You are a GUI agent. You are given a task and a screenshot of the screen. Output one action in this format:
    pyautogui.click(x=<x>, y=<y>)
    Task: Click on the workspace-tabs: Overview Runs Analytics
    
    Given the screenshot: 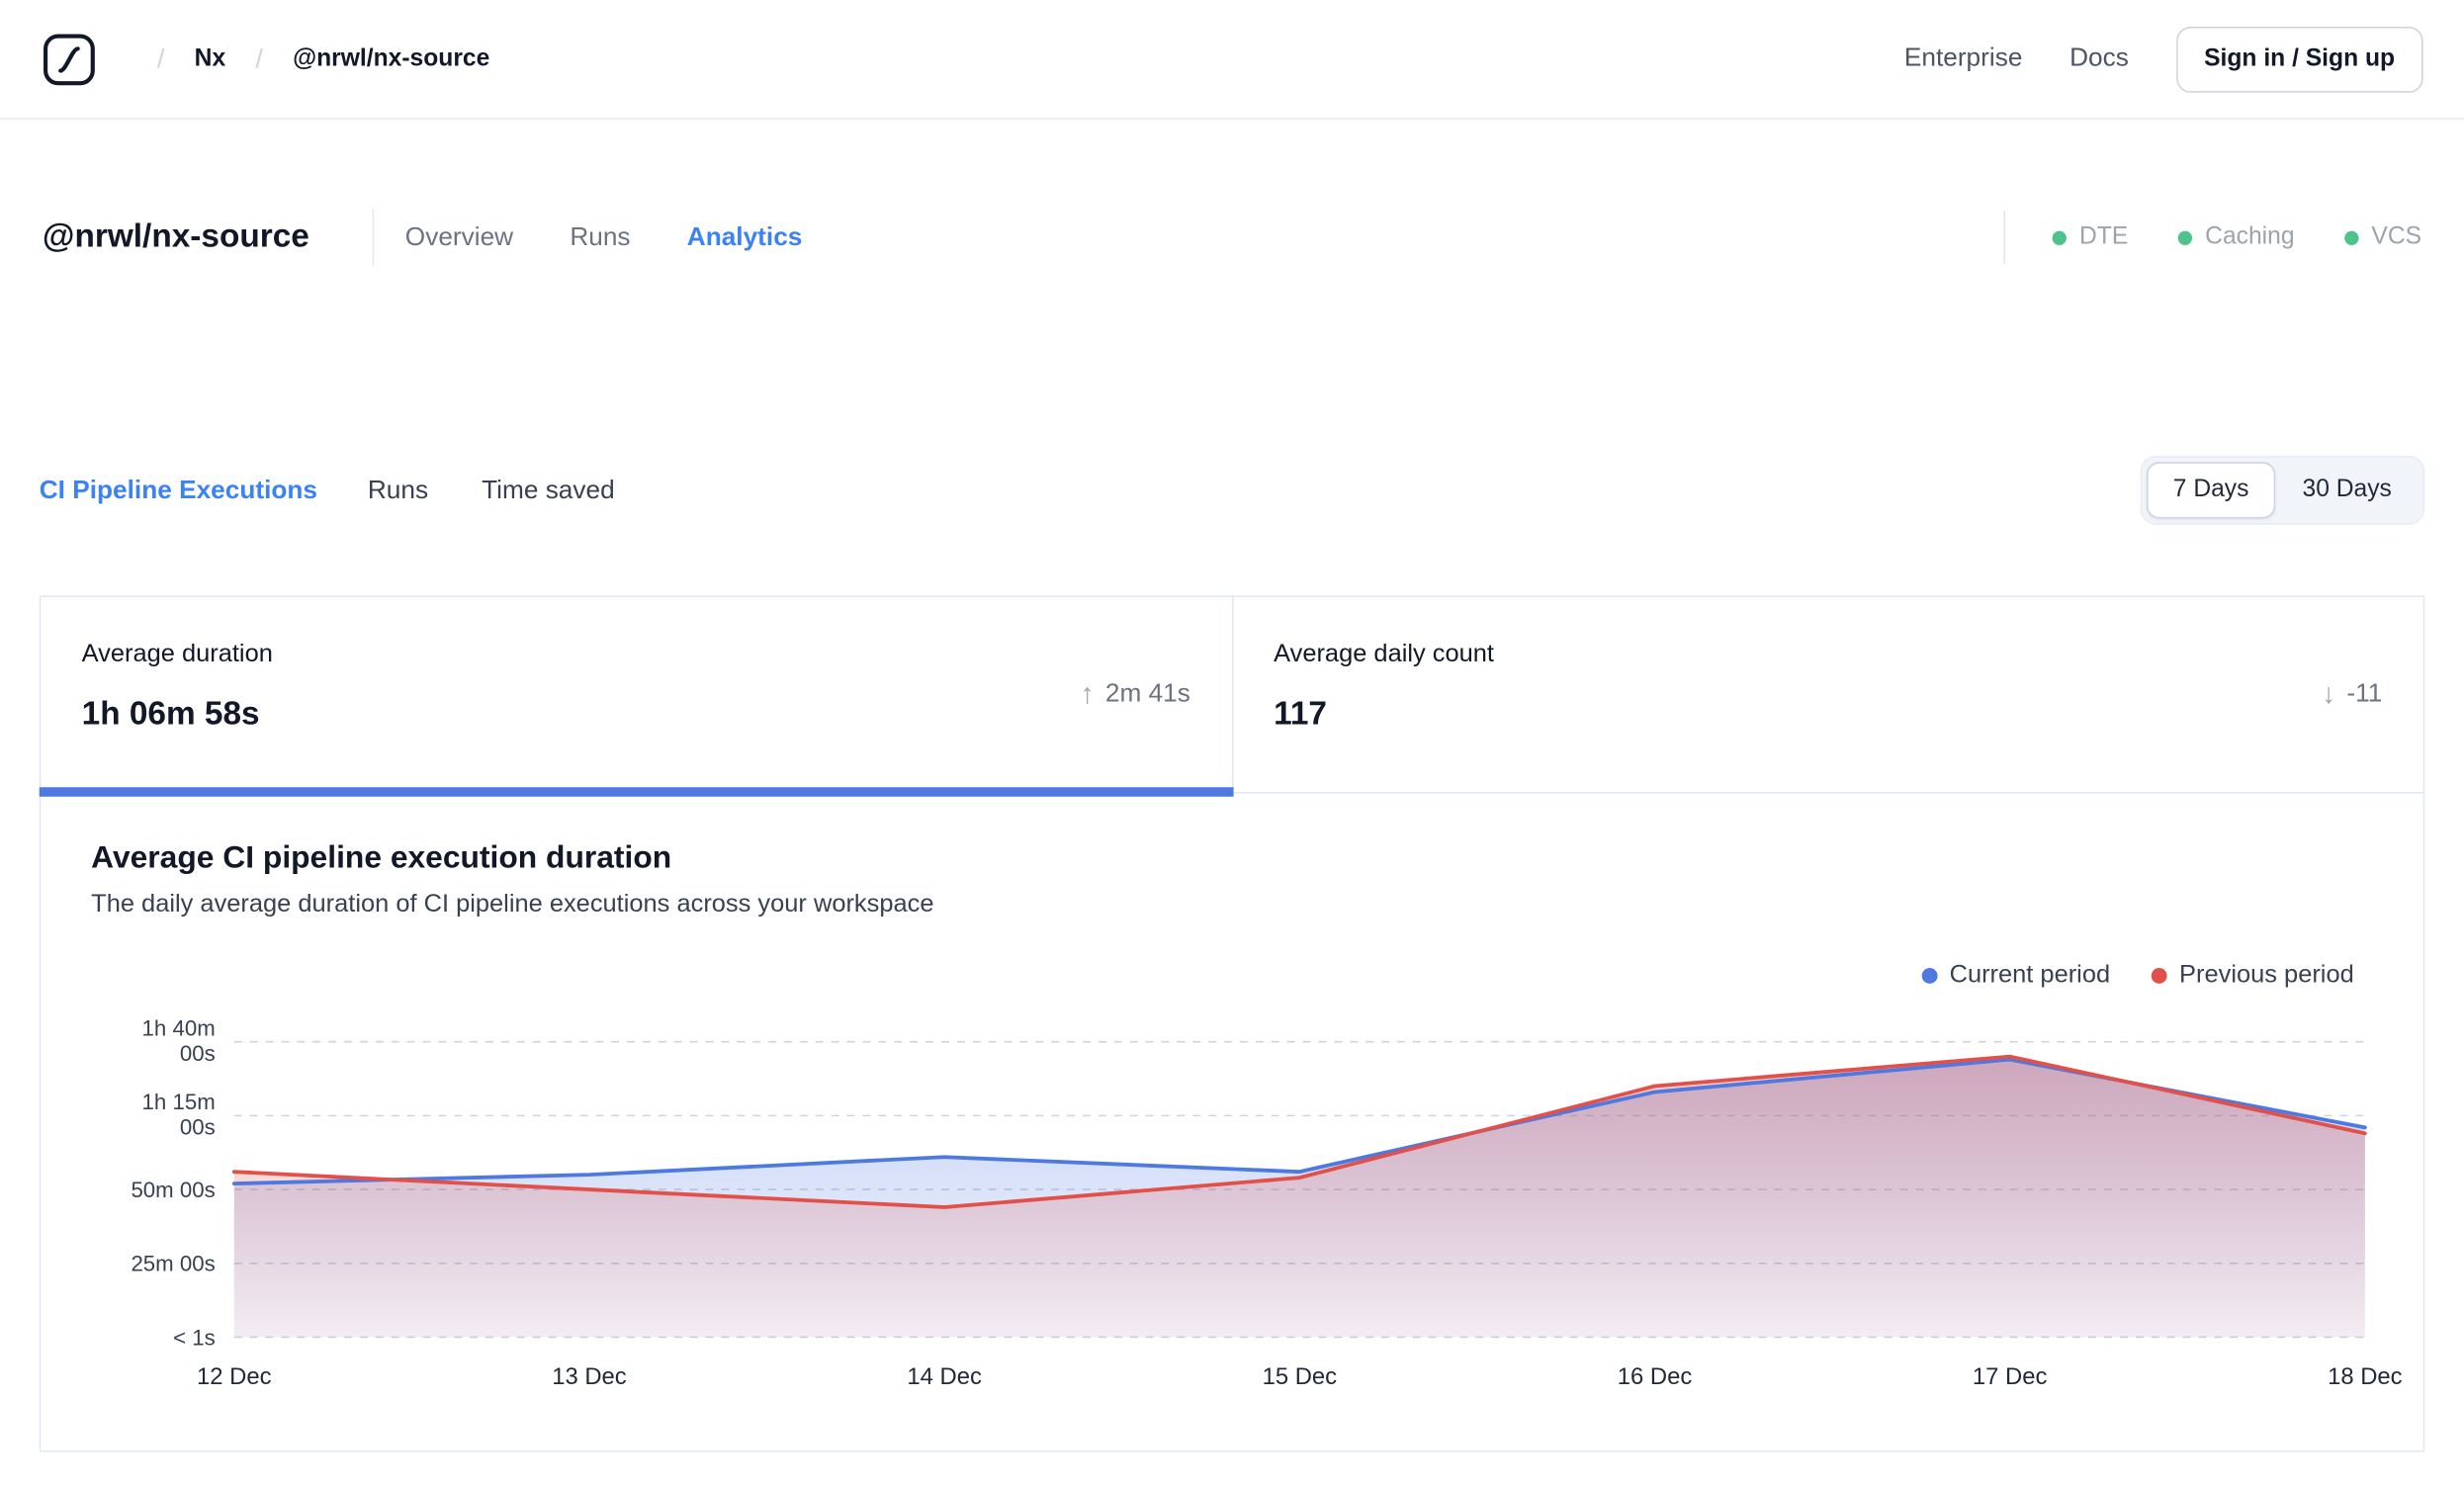 What is the action you would take?
    pyautogui.click(x=604, y=237)
    